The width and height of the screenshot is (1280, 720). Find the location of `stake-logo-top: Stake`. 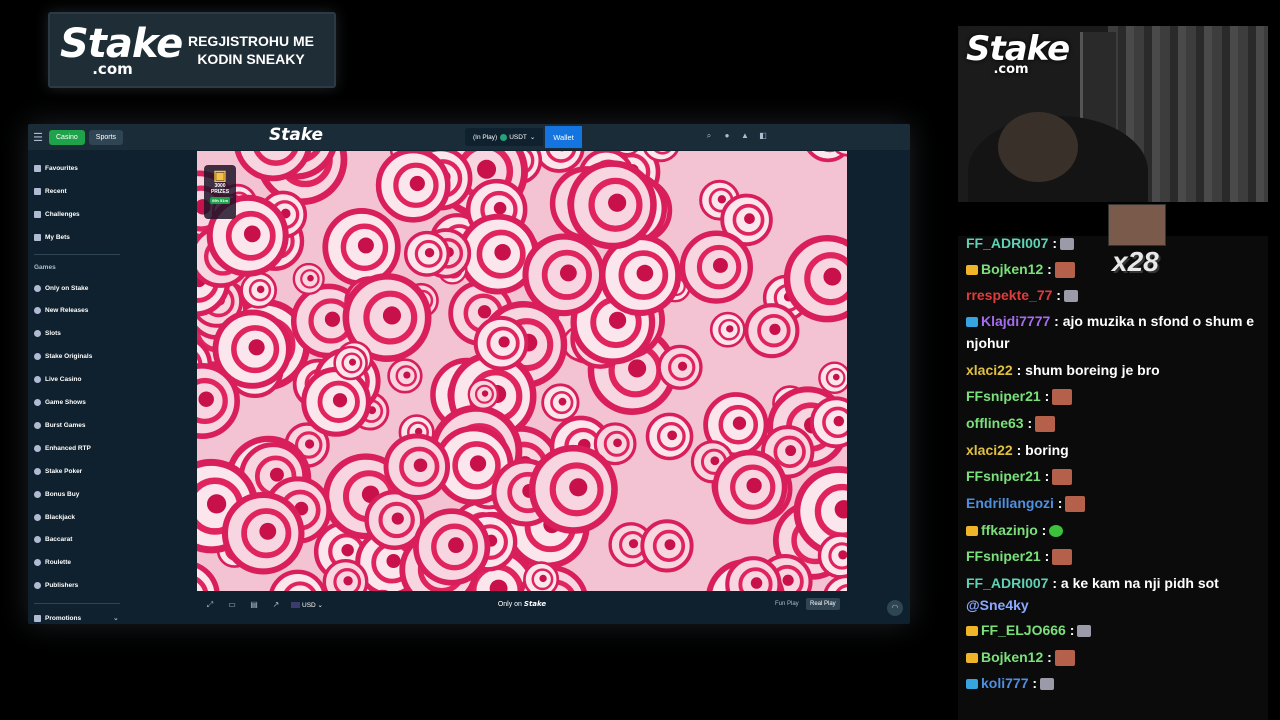

stake-logo-top: Stake is located at coordinates (296, 135).